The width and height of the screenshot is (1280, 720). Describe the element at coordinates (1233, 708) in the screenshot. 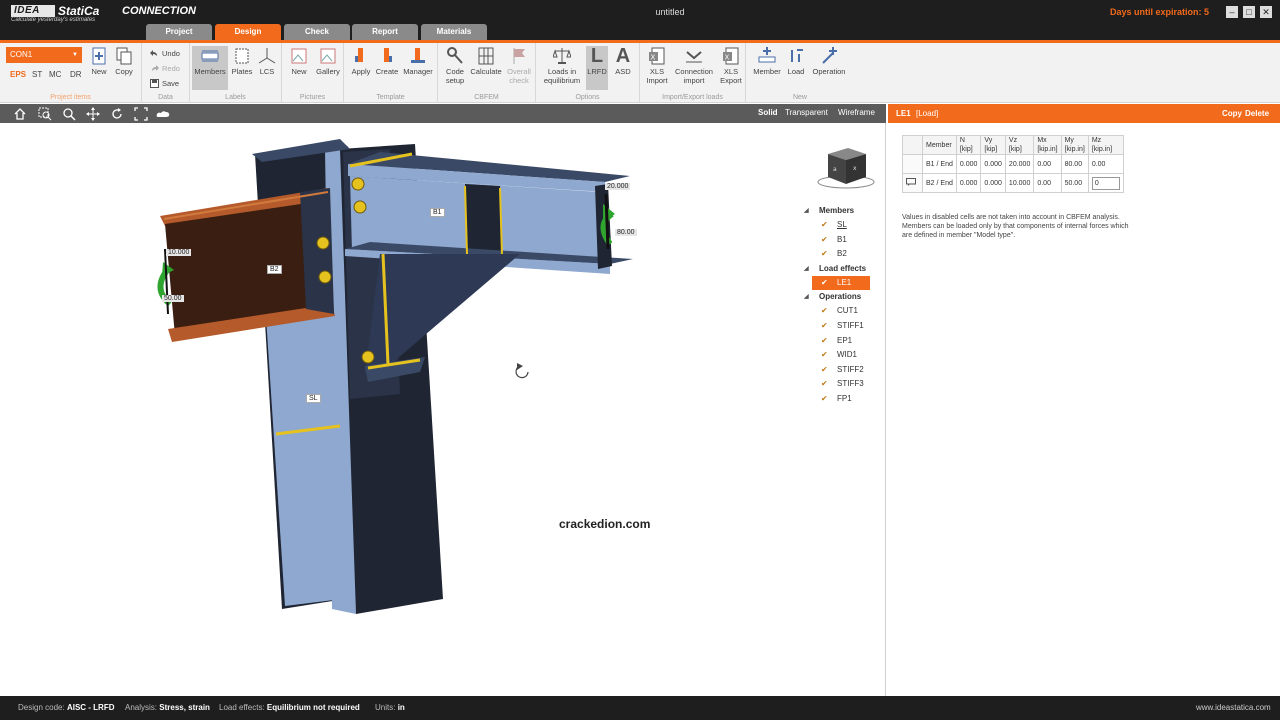

I see `status-website-link: www.ideastatica.com` at that location.